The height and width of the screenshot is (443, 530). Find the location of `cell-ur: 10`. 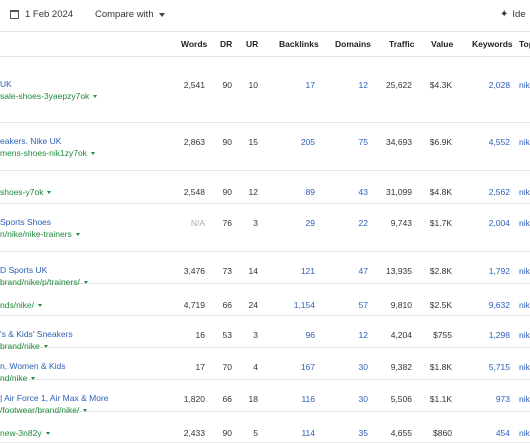

cell-ur: 10 is located at coordinates (253, 85).